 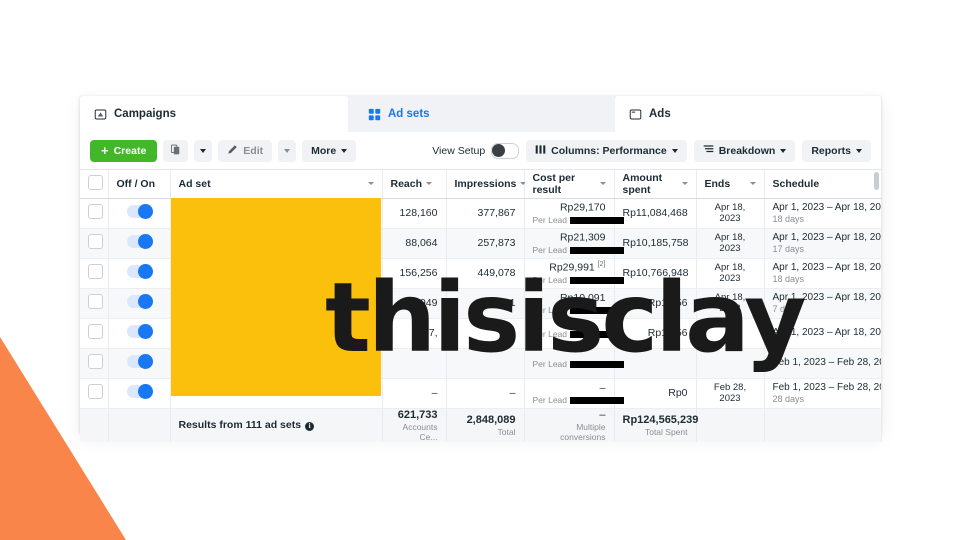 What do you see at coordinates (253, 150) in the screenshot?
I see `edit-button-label: Edit` at bounding box center [253, 150].